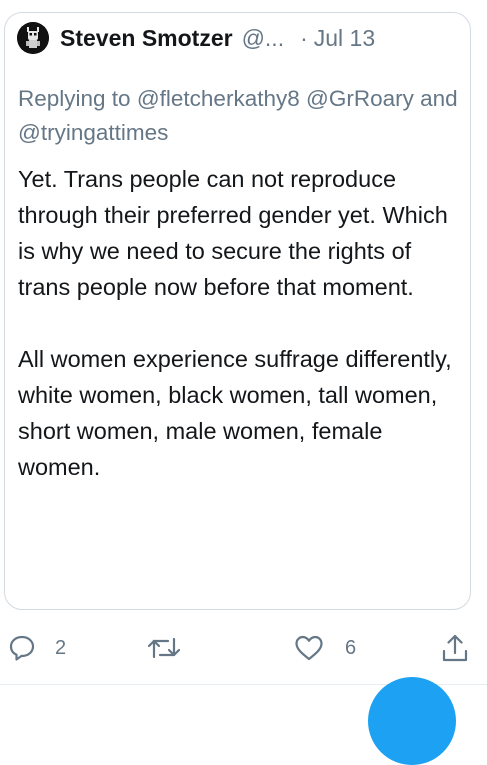  What do you see at coordinates (412, 721) in the screenshot?
I see `compose-fab` at bounding box center [412, 721].